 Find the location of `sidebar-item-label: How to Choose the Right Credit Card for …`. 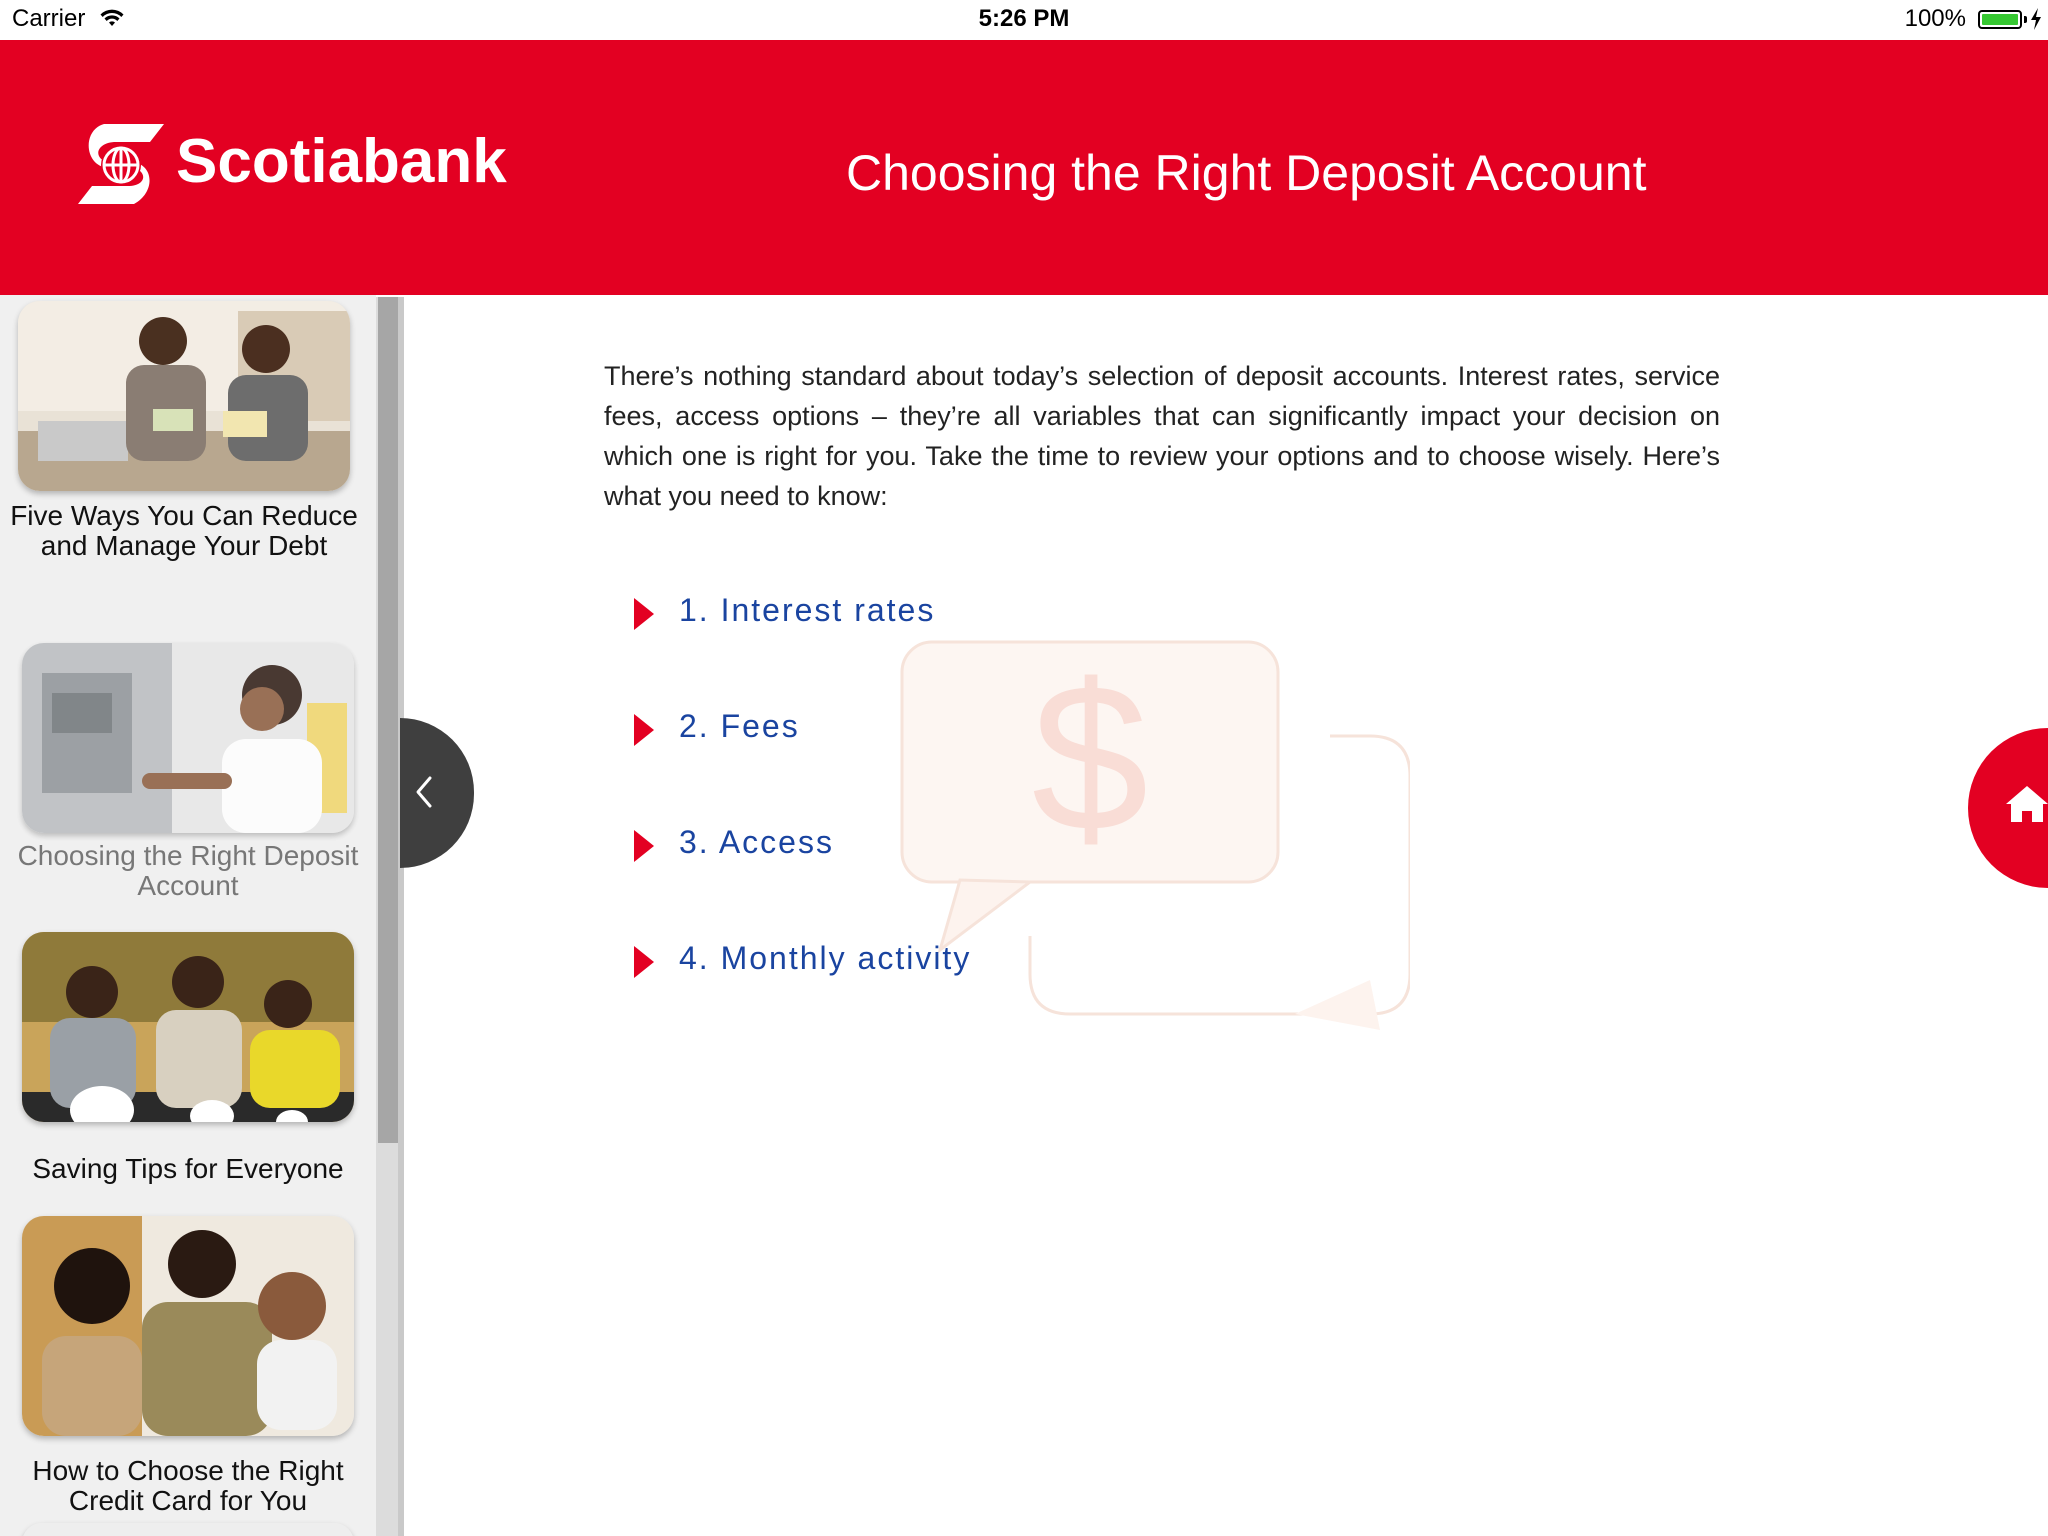

sidebar-item-label: How to Choose the Right Credit Card for … is located at coordinates (188, 1485).